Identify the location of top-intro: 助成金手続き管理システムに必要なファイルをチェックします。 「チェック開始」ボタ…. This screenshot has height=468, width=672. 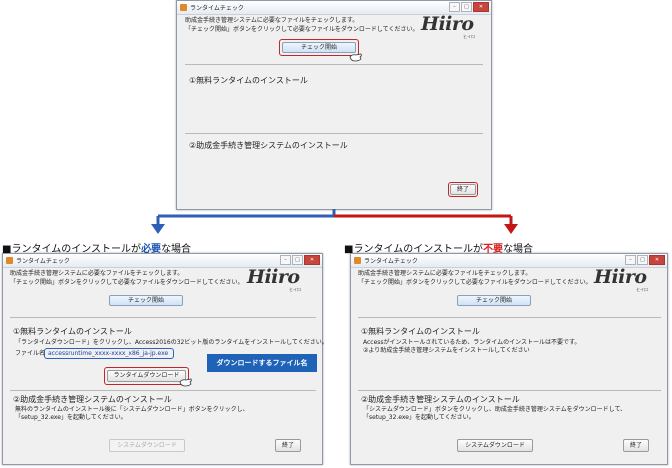
(301, 25).